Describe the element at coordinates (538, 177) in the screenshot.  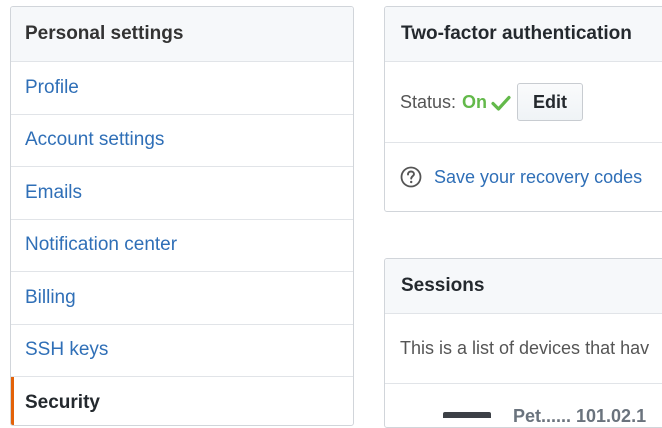
I see `save-recovery-codes-link: Save your recovery codes` at that location.